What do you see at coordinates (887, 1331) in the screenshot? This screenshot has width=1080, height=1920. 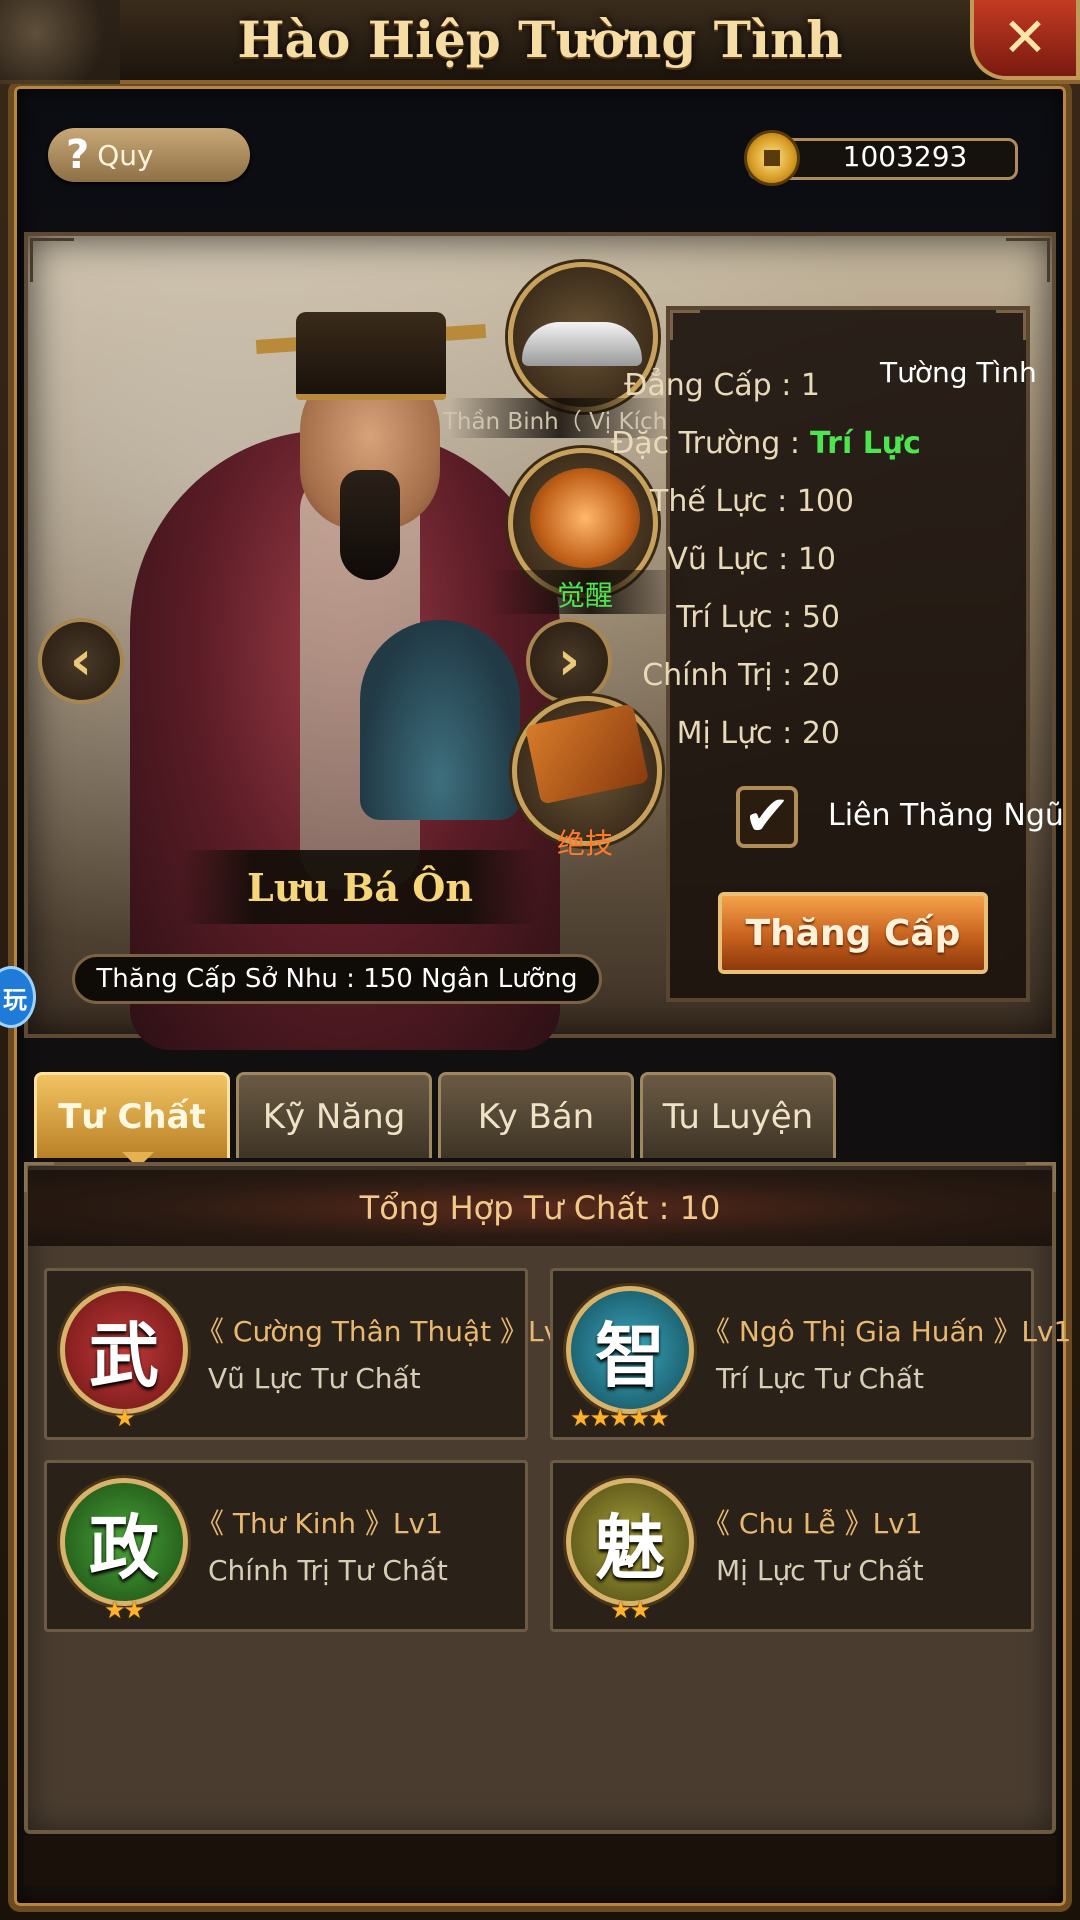 I see `aptitude-title: 《 Ngô Thị Gia Huấn 》Lv1` at bounding box center [887, 1331].